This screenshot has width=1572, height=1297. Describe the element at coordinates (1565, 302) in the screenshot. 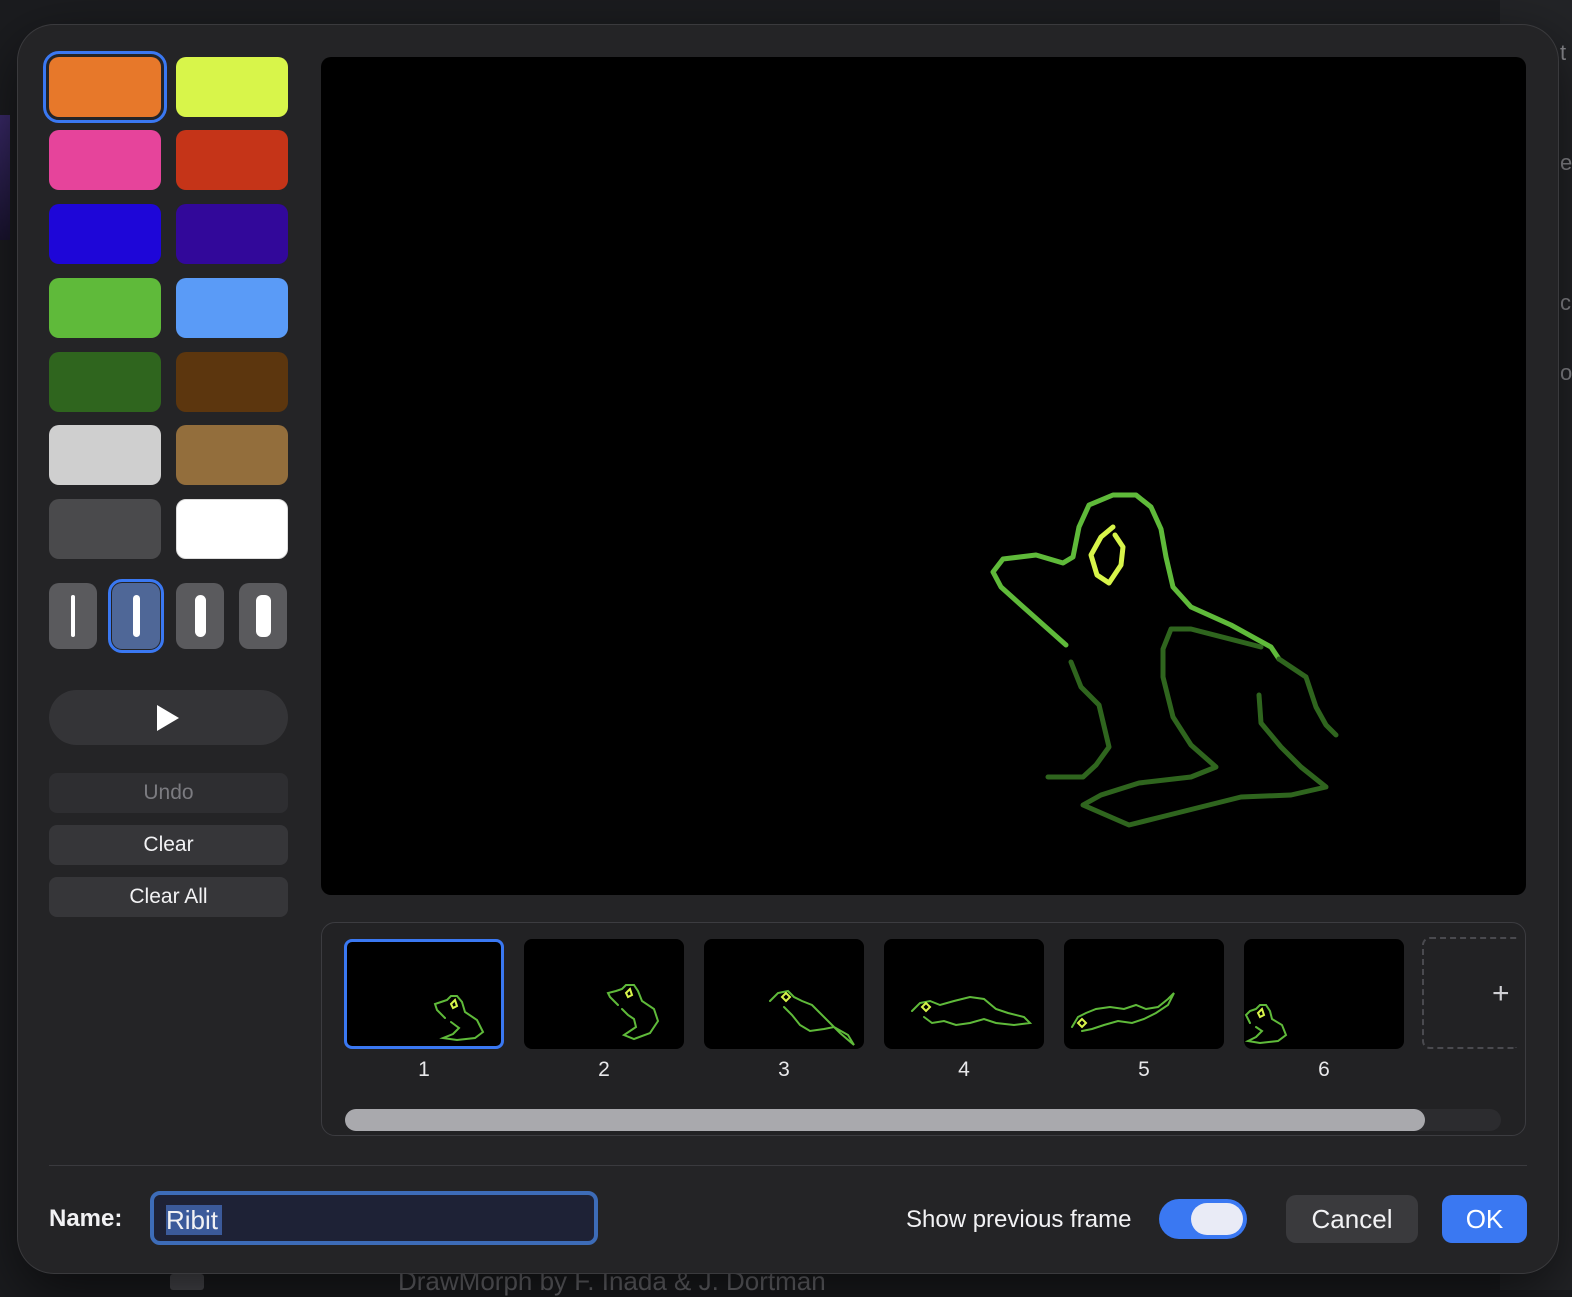

I see `background-char: c` at that location.